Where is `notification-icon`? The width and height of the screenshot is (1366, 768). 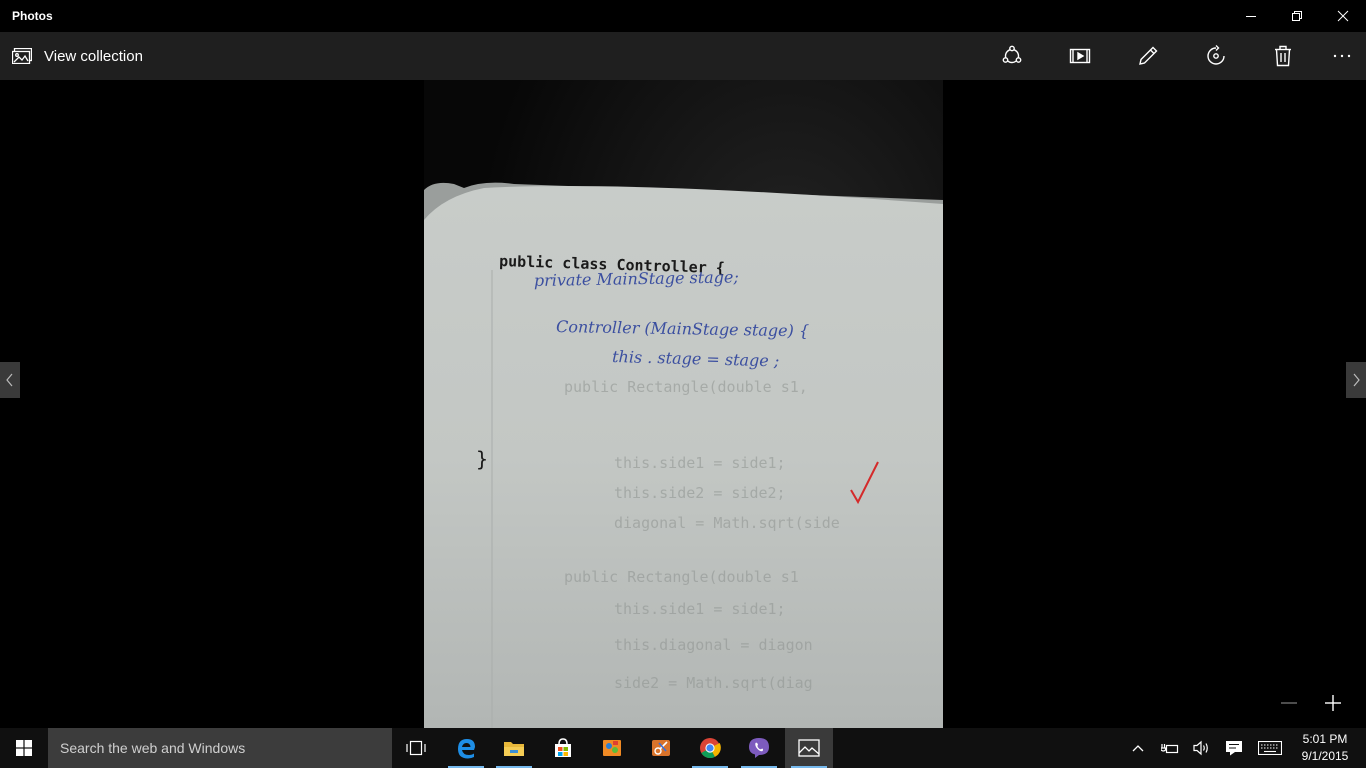 notification-icon is located at coordinates (1234, 748).